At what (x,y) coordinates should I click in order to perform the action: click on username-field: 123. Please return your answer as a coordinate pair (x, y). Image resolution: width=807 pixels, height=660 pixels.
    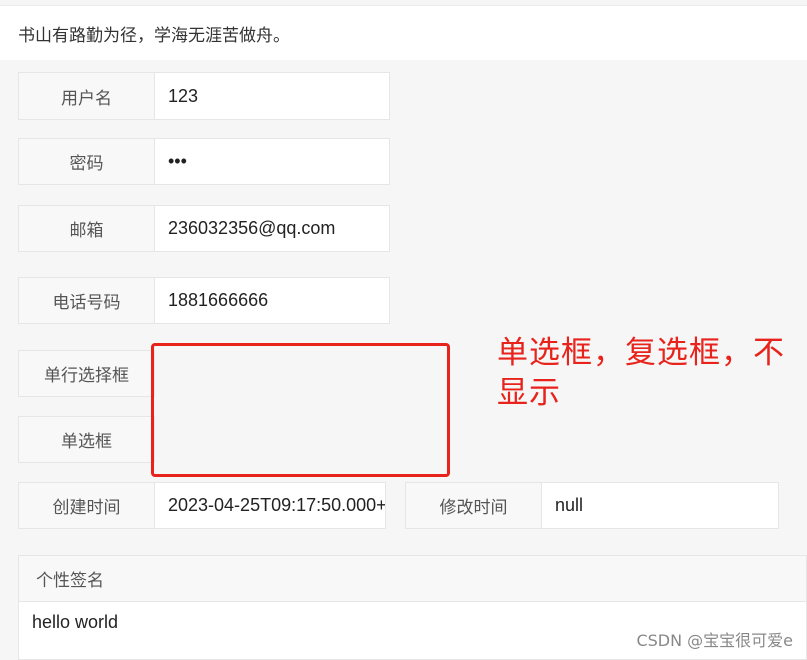
    Looking at the image, I should click on (272, 96).